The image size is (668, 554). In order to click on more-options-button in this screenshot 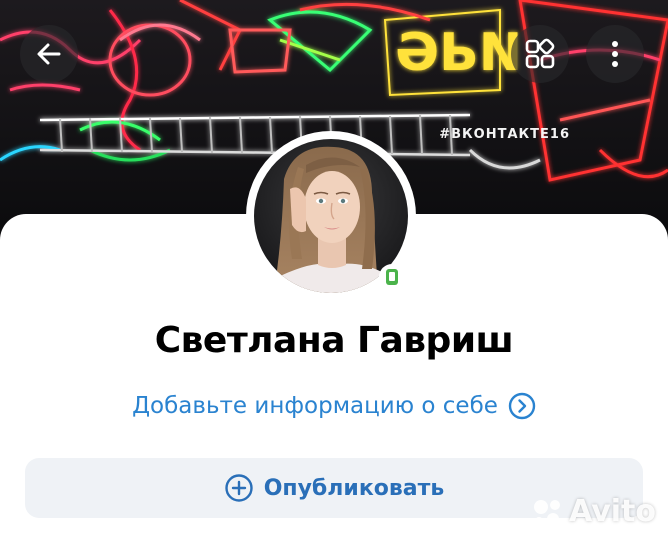, I will do `click(615, 54)`.